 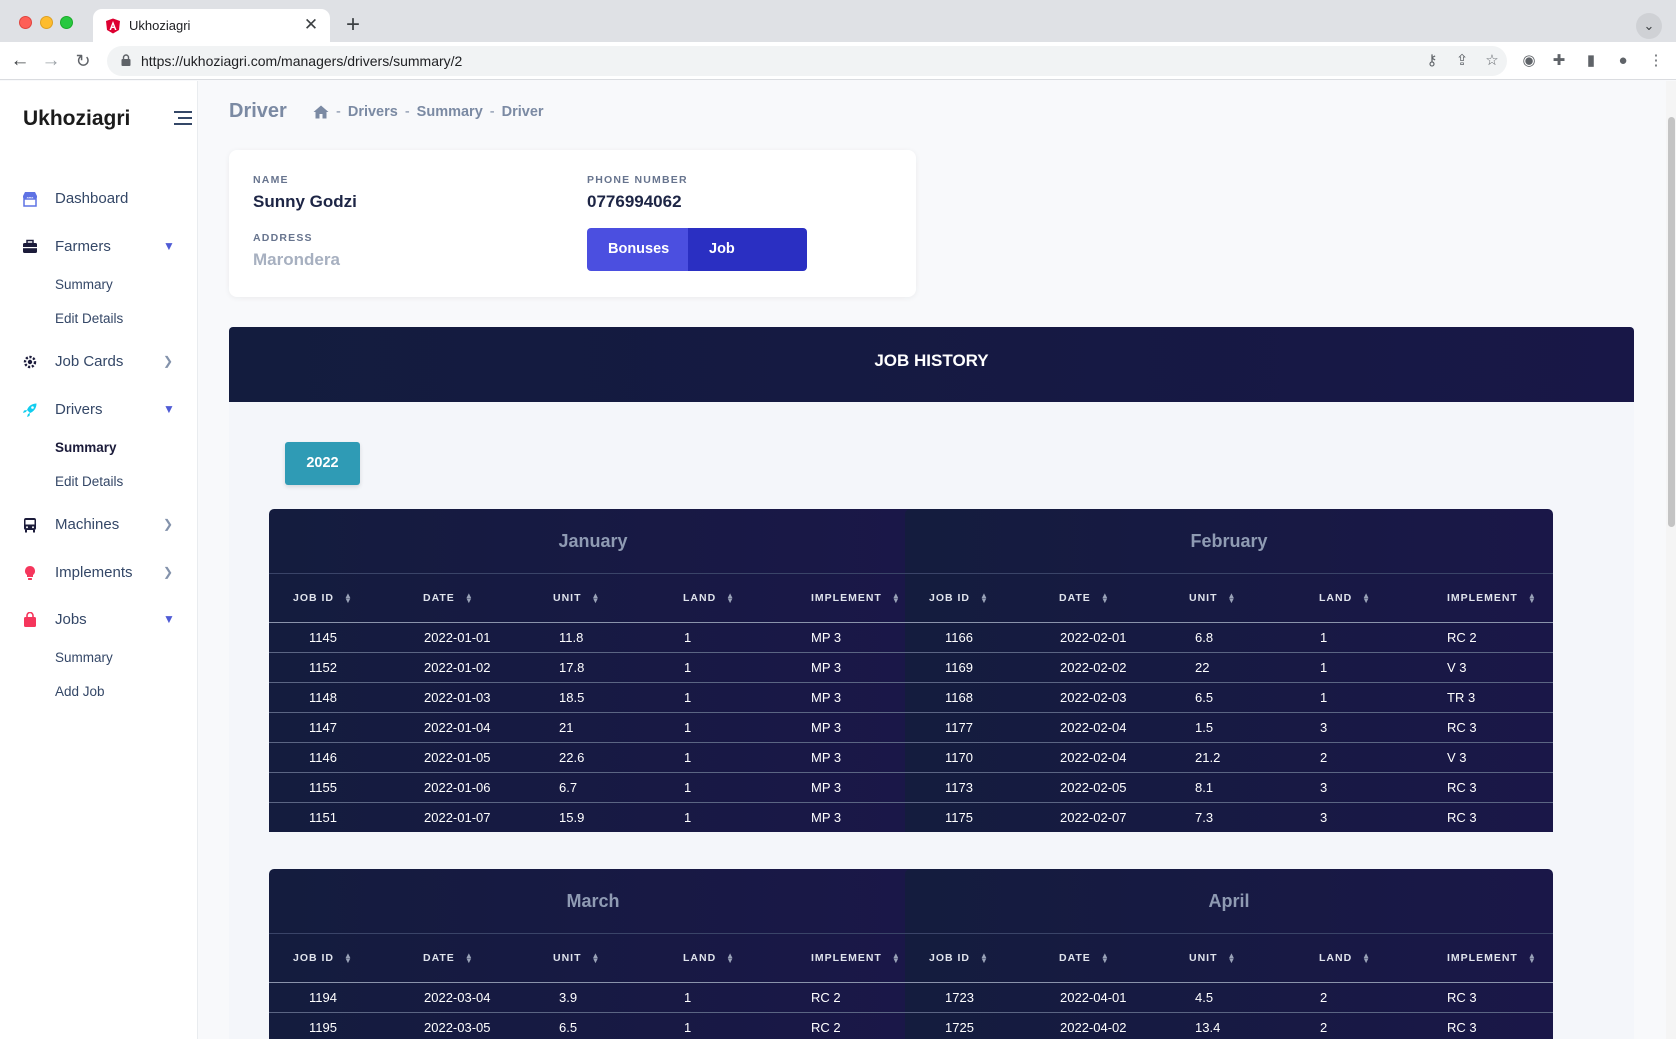 I want to click on window-maximize-button, so click(x=66, y=22).